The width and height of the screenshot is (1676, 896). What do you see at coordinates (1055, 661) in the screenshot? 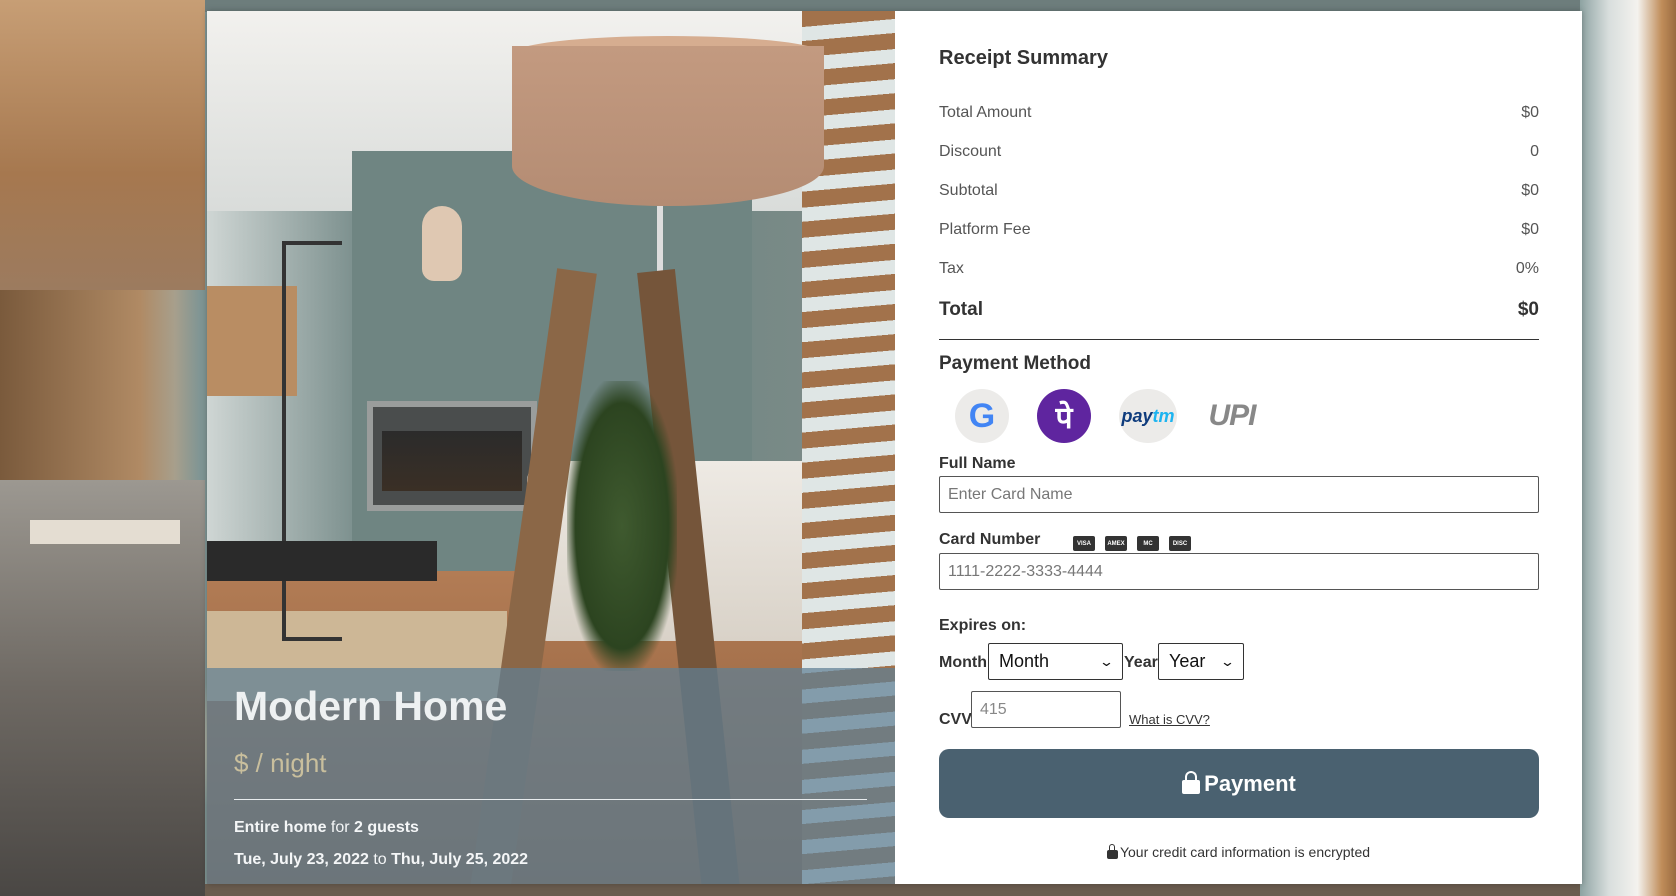
I see `month-select: Month ⌄` at bounding box center [1055, 661].